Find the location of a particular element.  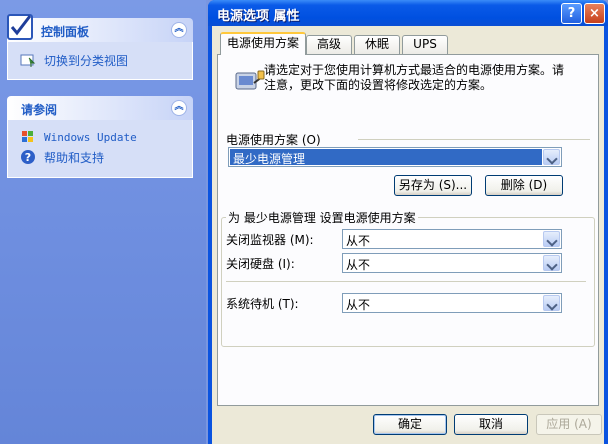

windows-update-label: Windows Update is located at coordinates (90, 137).